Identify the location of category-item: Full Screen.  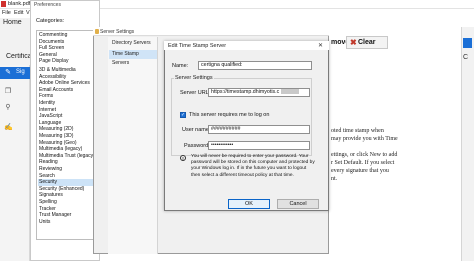
(67, 48).